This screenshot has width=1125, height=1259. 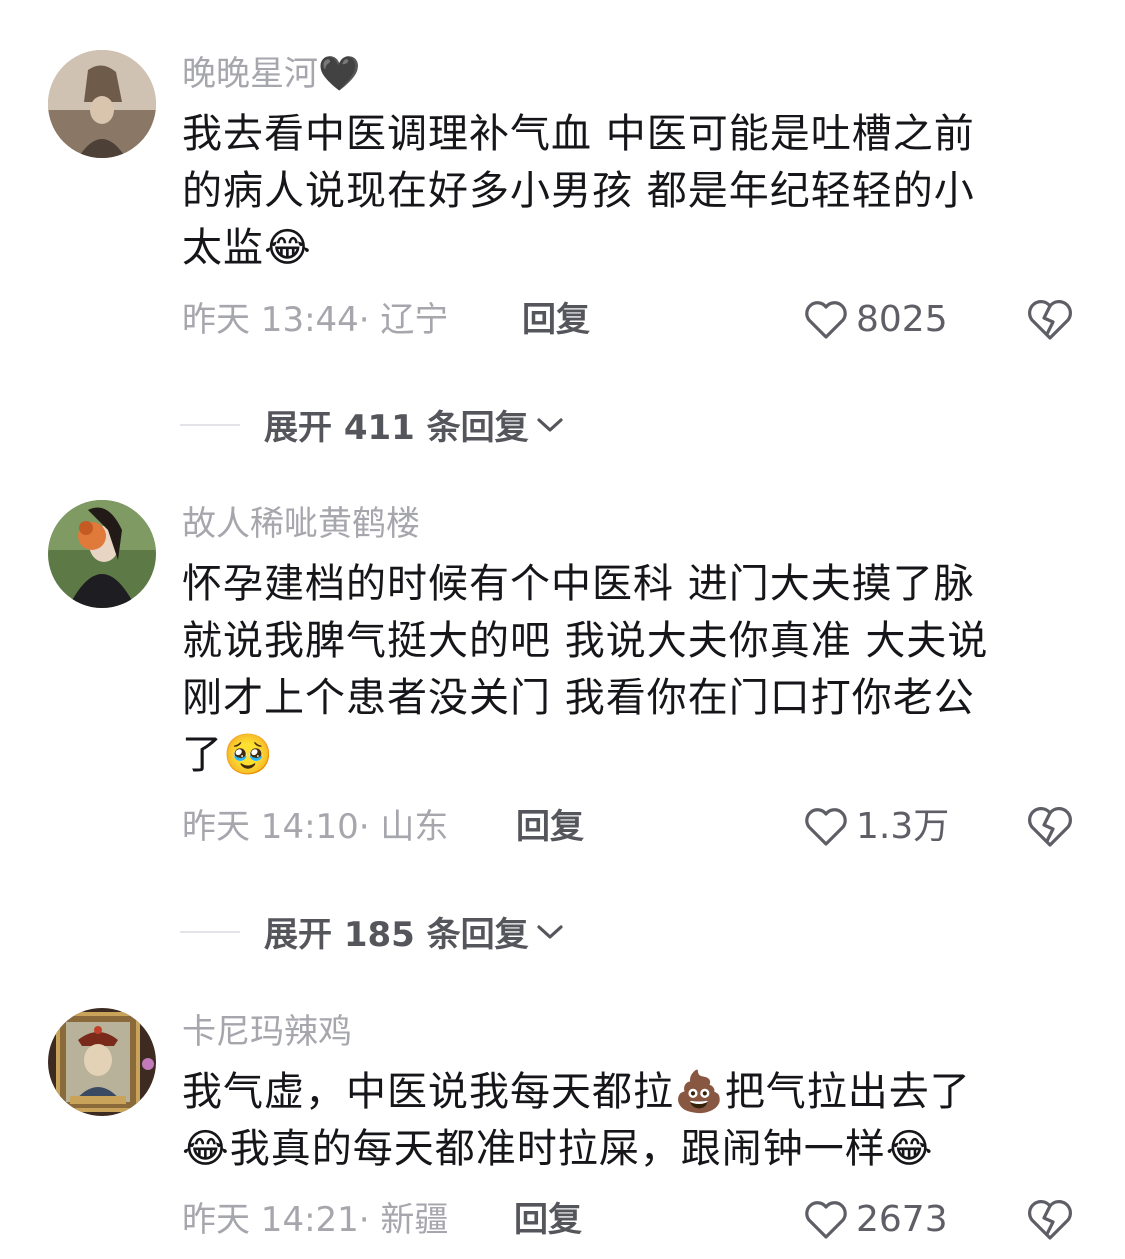 I want to click on comment-body: 我气虚，中医说我每天都拉💩把气拉出去了 😂我真的每天都准时拉屎，跟闹钟一样😂, so click(x=627, y=1121).